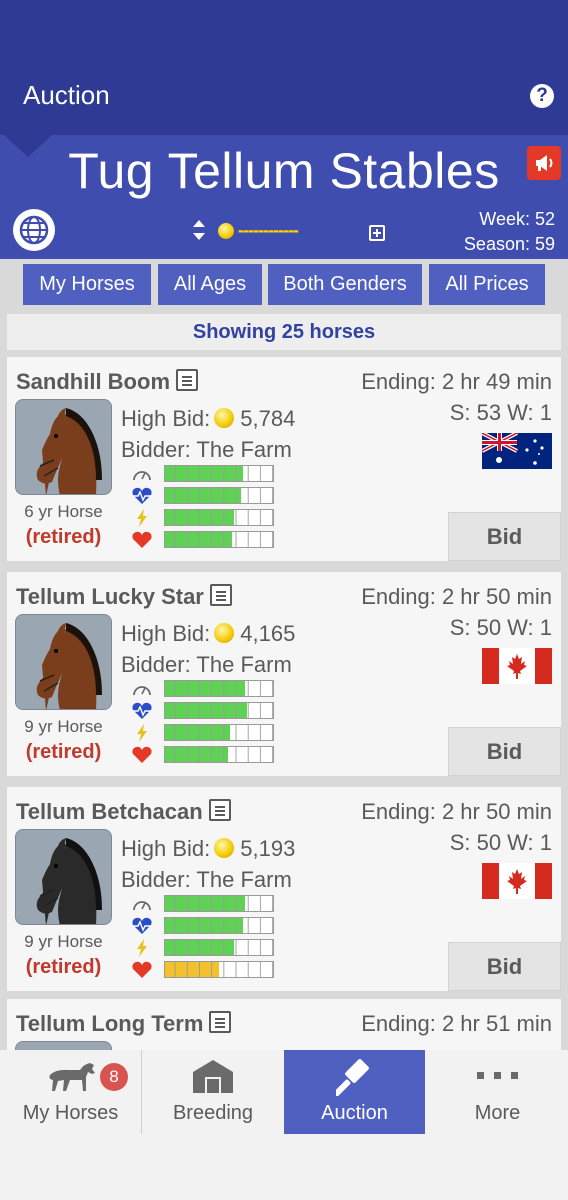 This screenshot has width=568, height=1200. I want to click on megaphone-icon, so click(544, 163).